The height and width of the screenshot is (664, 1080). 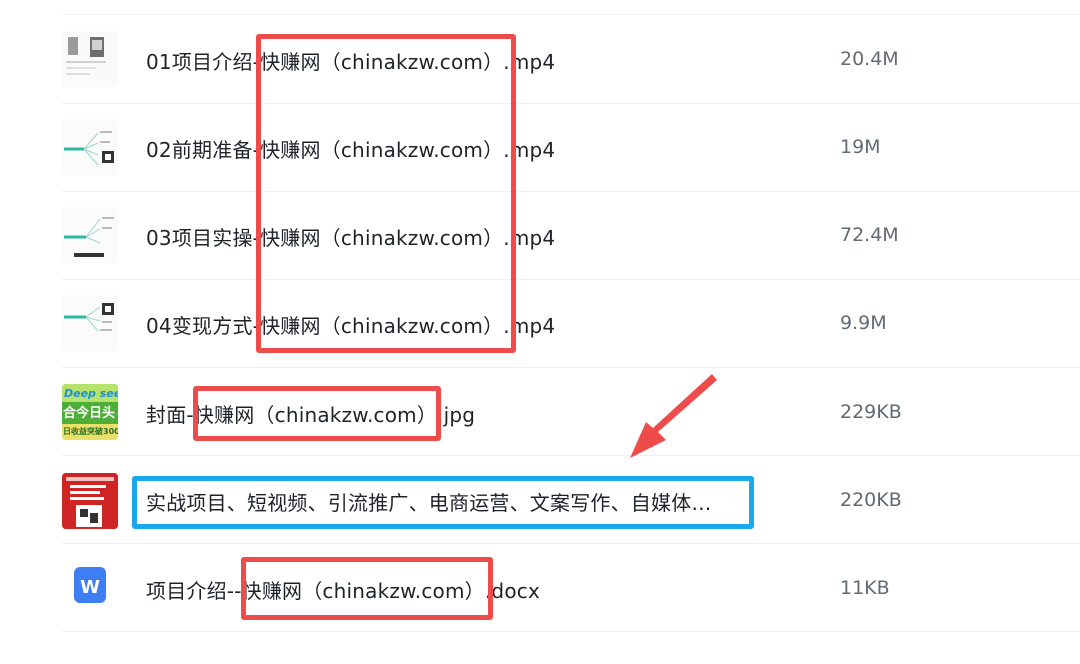 What do you see at coordinates (571, 631) in the screenshot?
I see `divider` at bounding box center [571, 631].